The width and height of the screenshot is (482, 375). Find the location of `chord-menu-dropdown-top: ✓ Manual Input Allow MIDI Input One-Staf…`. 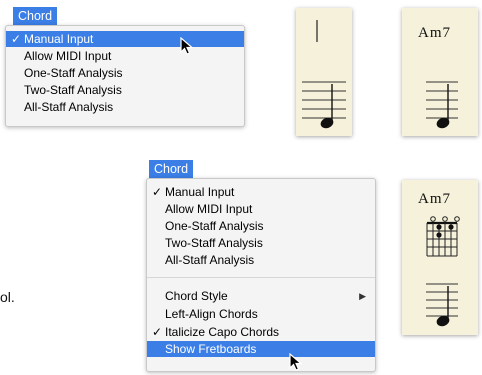

chord-menu-dropdown-top: ✓ Manual Input Allow MIDI Input One-Staf… is located at coordinates (125, 76).